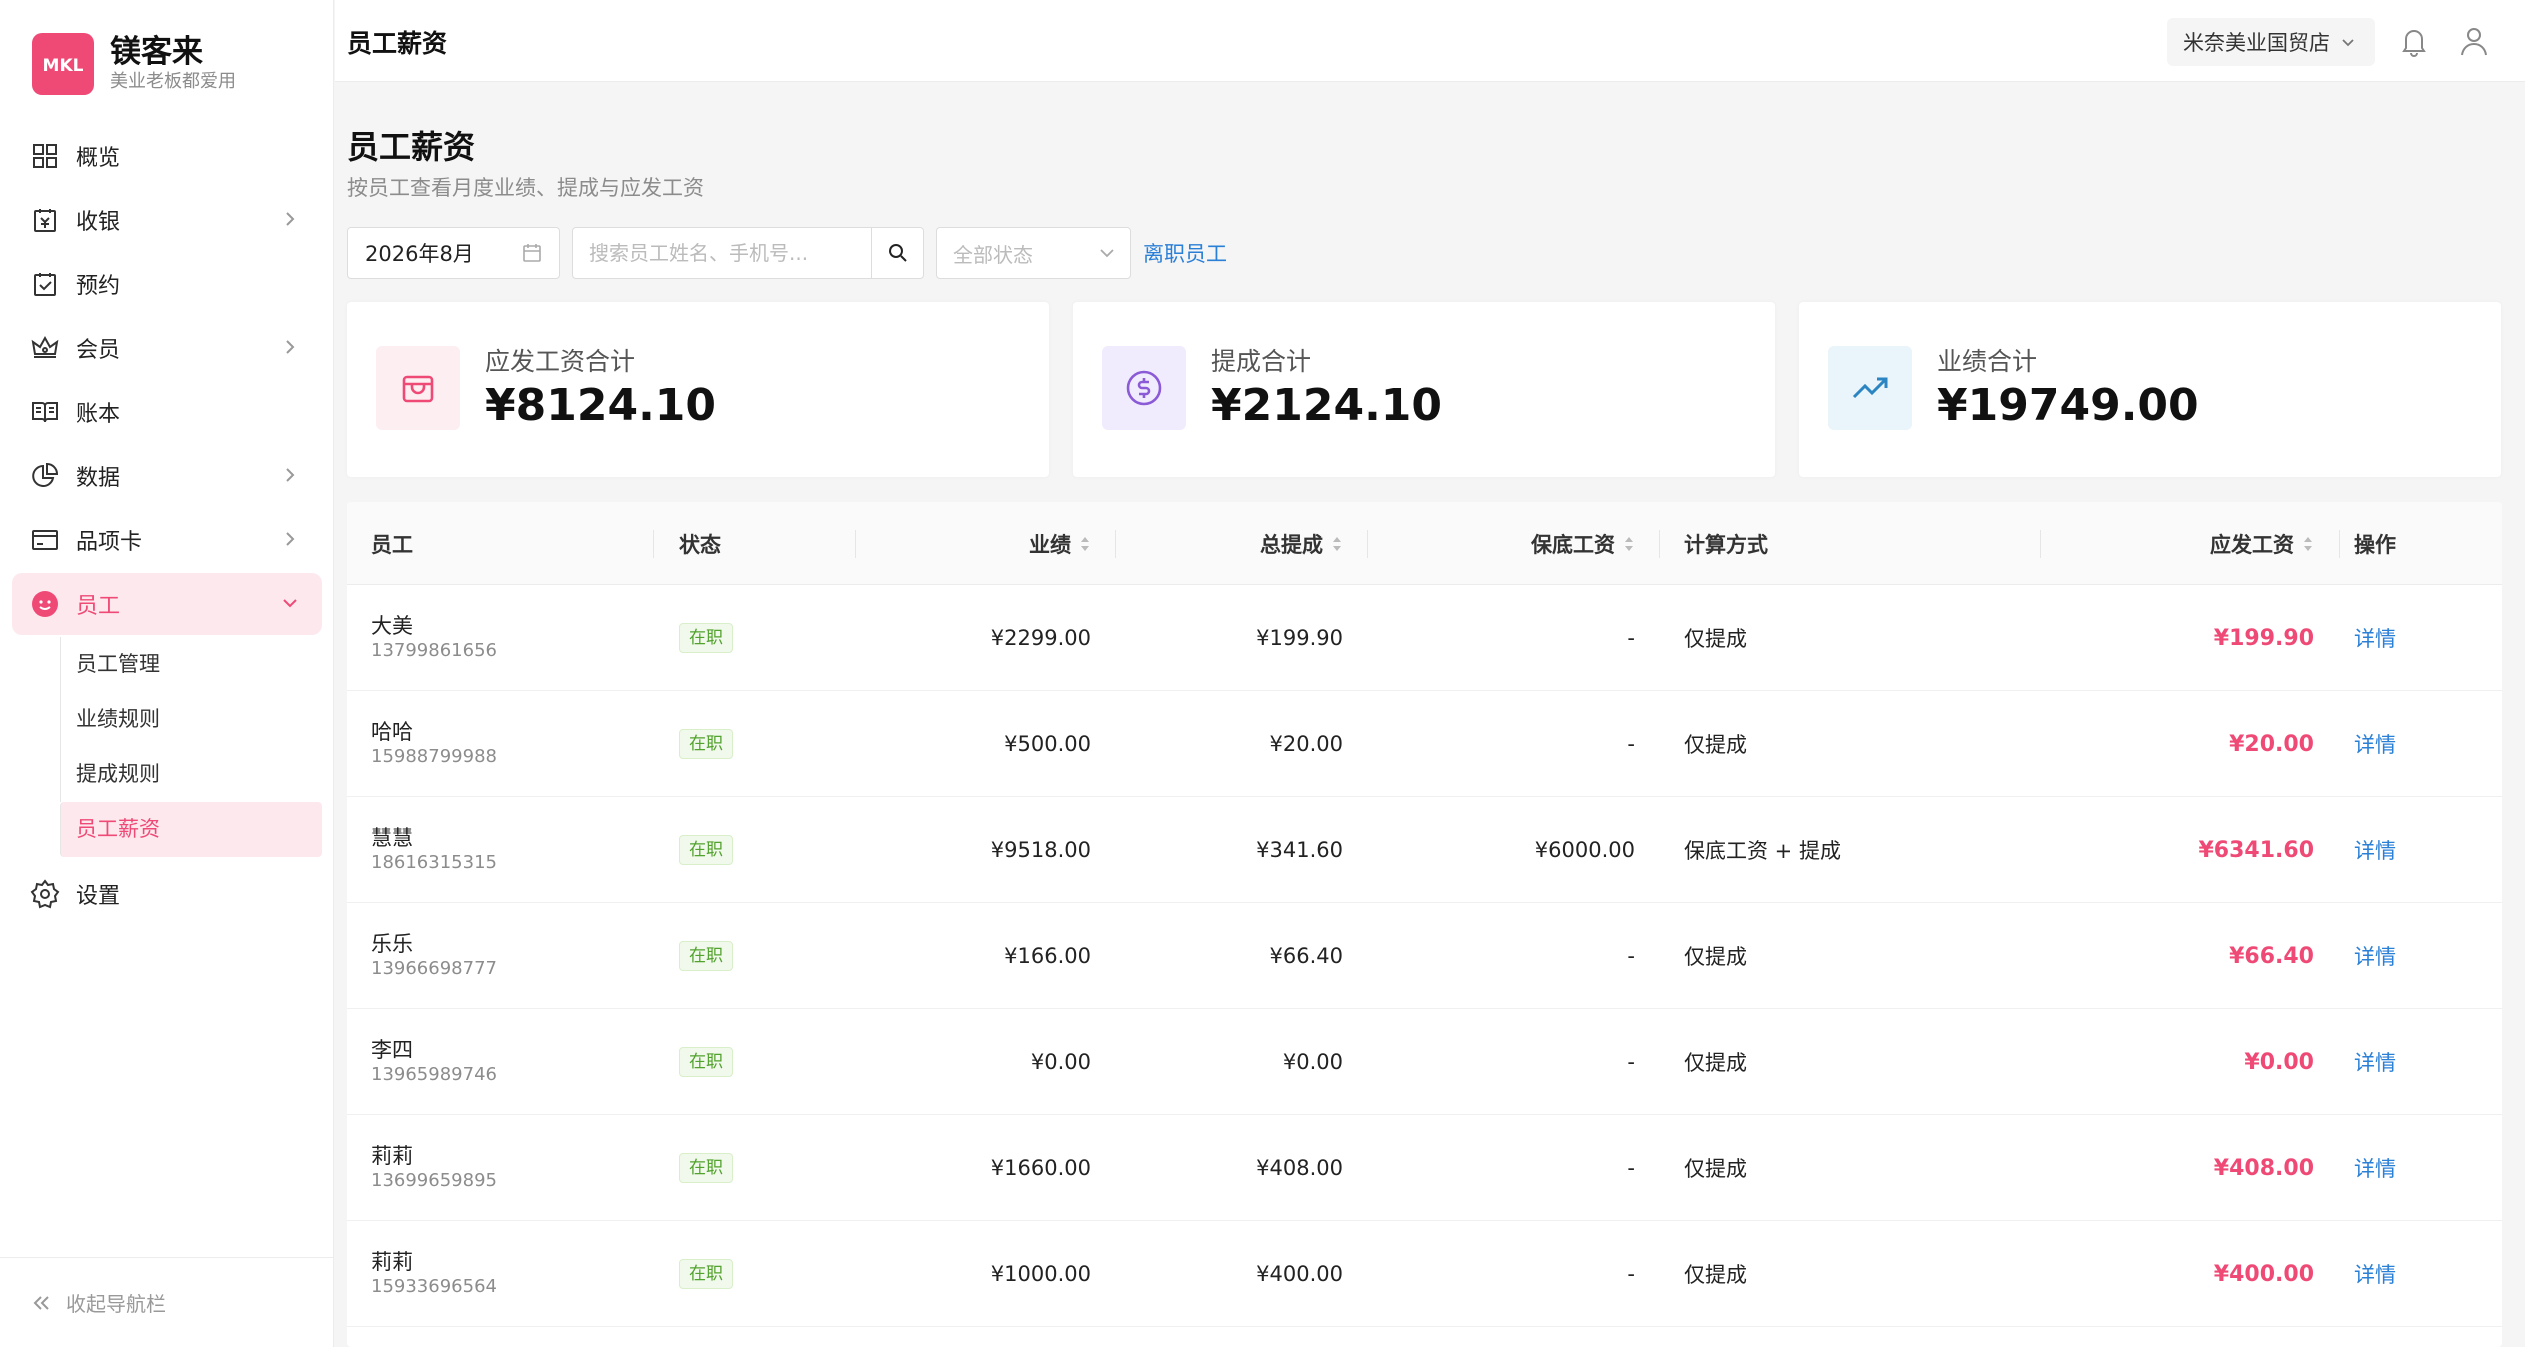 The height and width of the screenshot is (1347, 2525). Describe the element at coordinates (560, 361) in the screenshot. I see `summary-label: 应发工资合计` at that location.